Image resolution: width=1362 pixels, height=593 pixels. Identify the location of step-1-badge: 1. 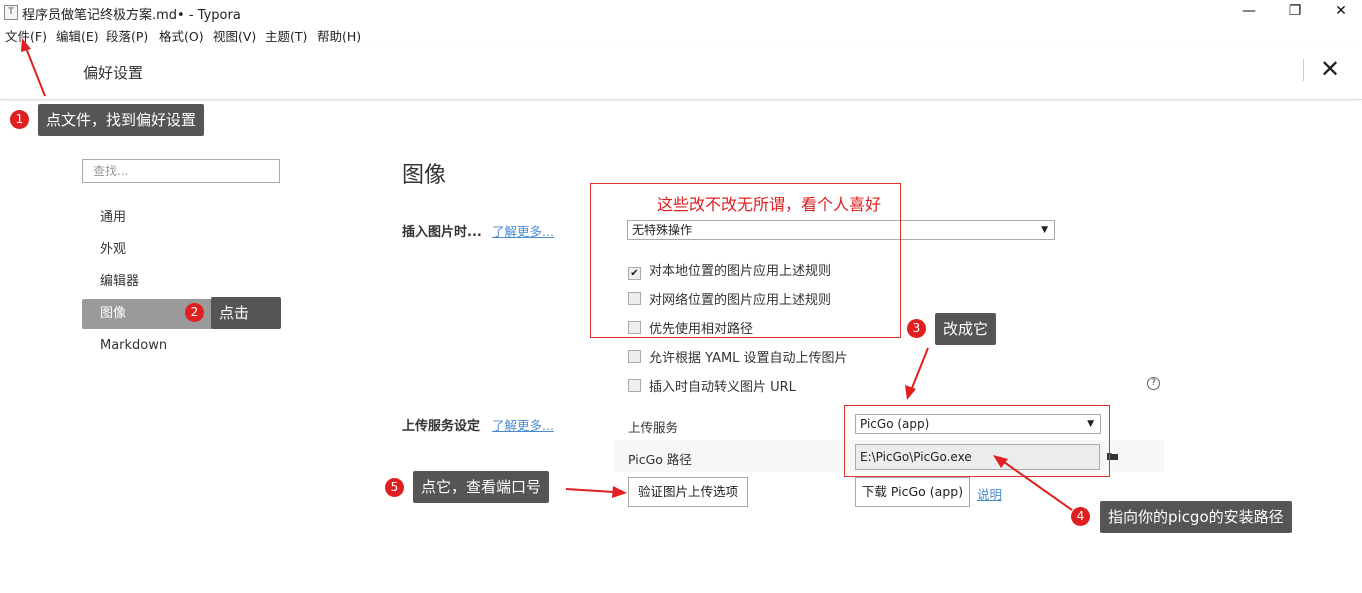
(19, 119).